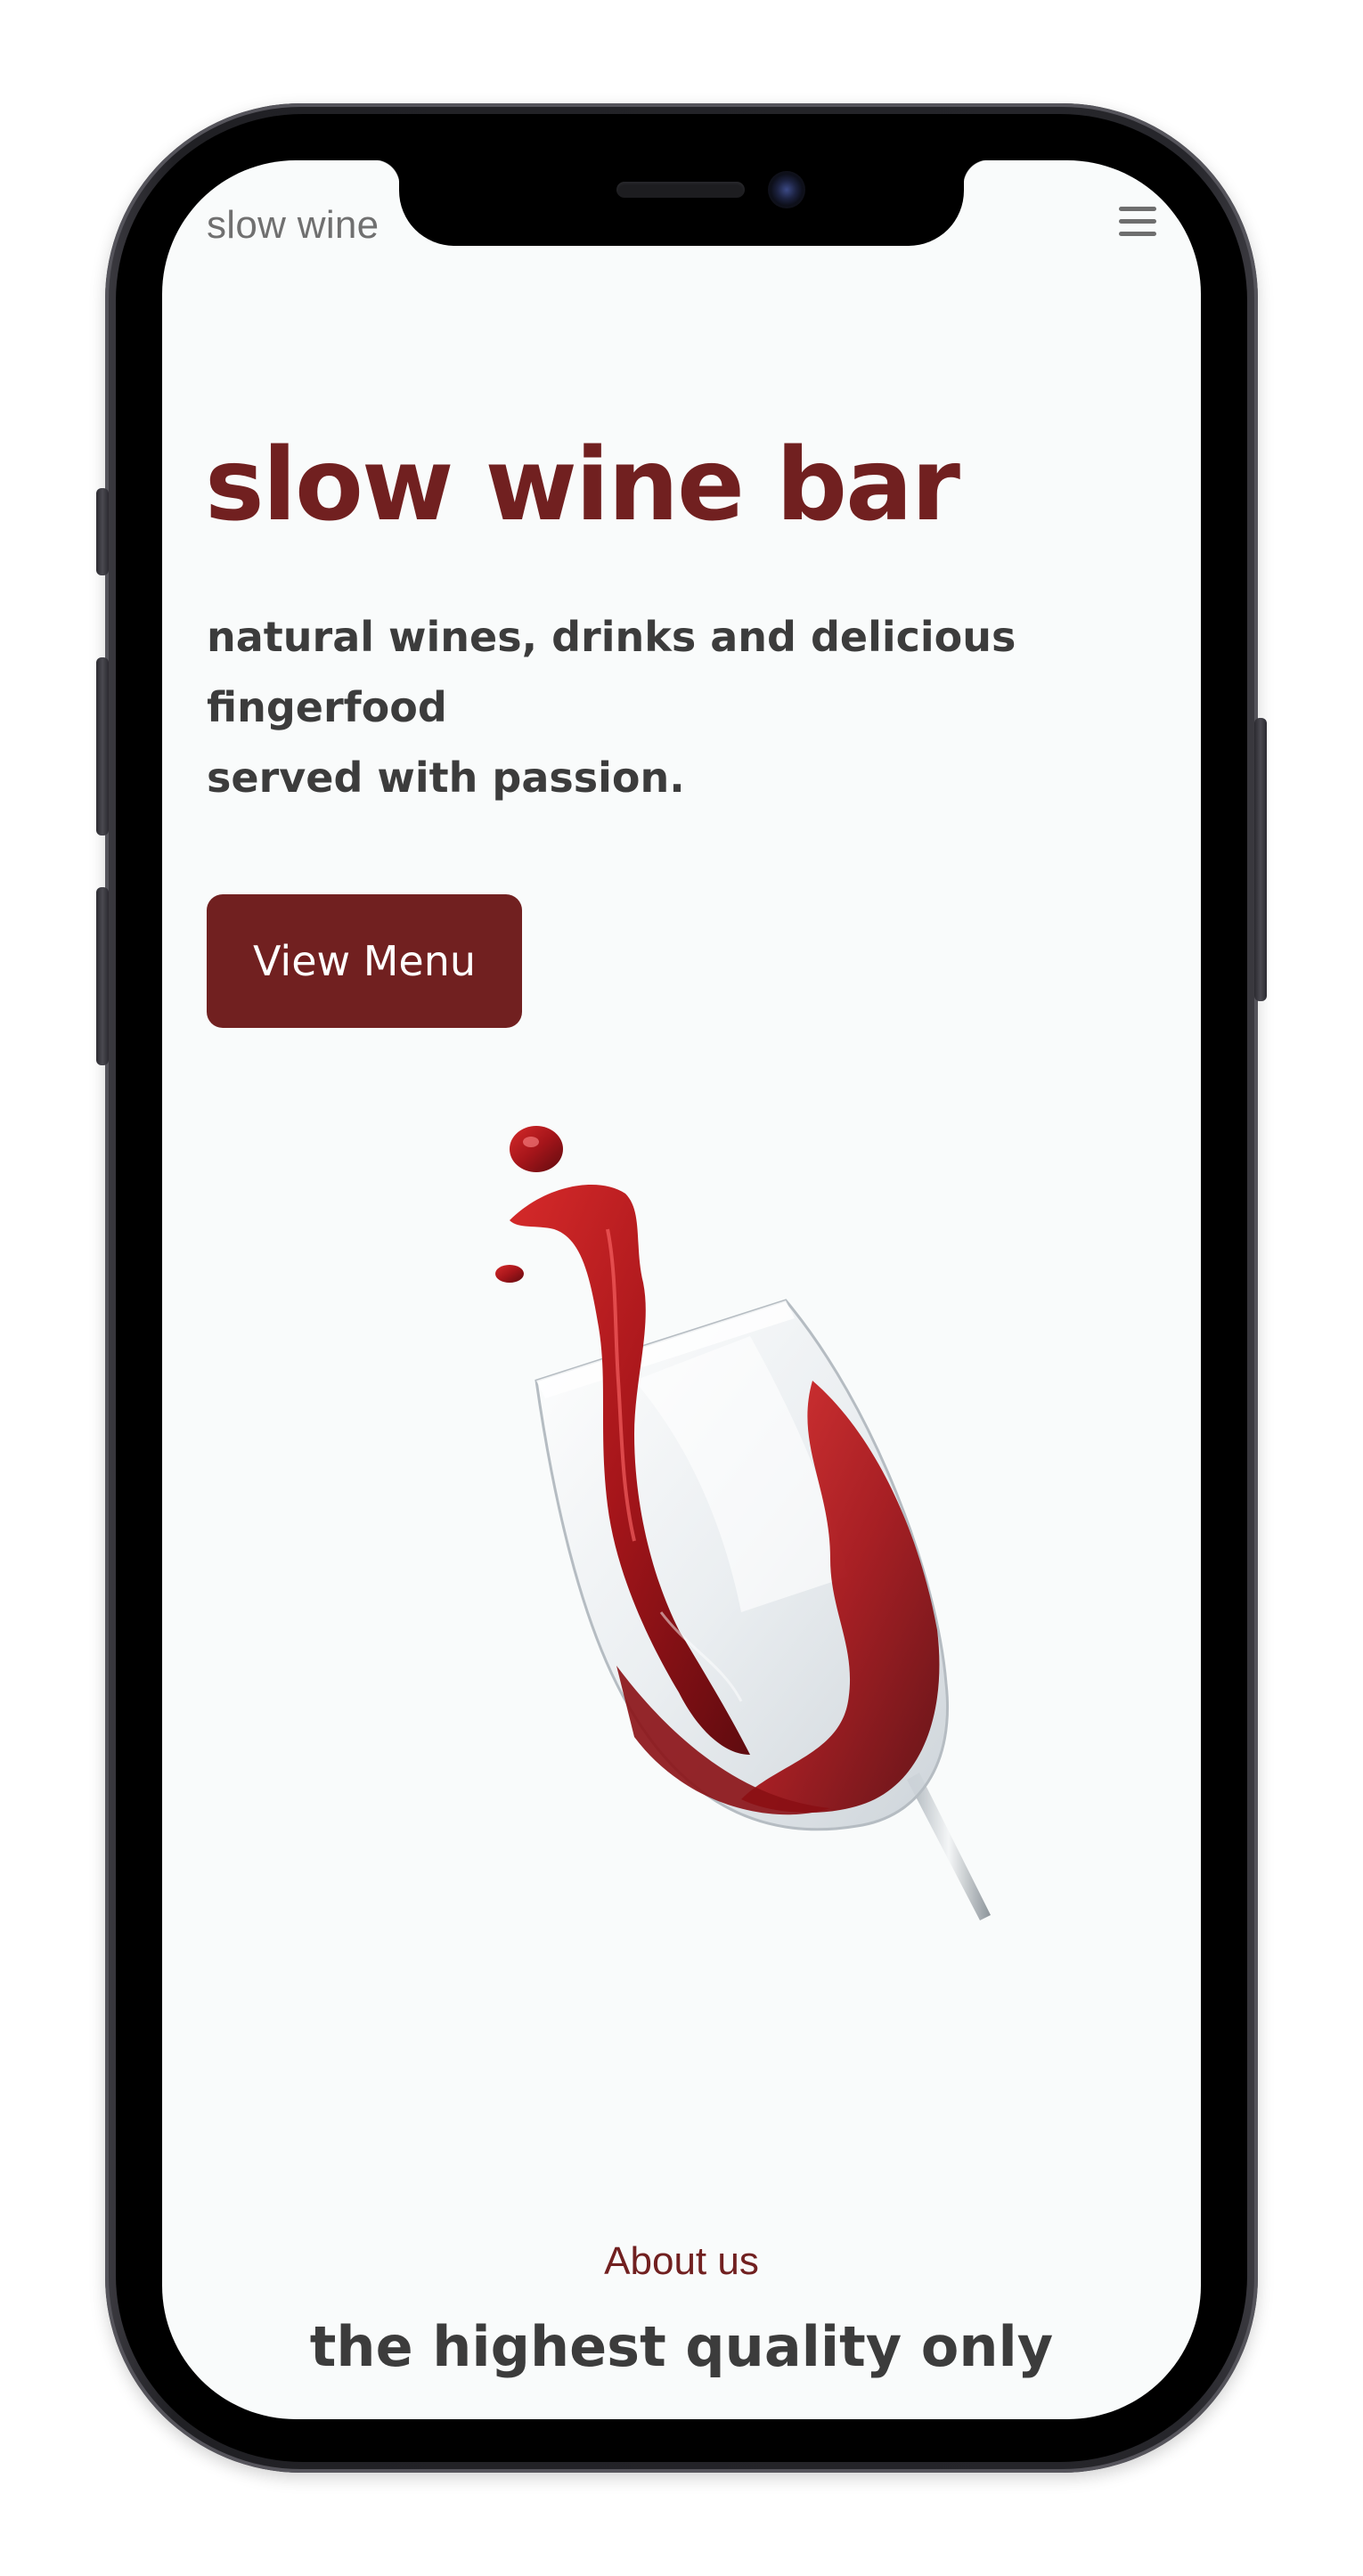 Image resolution: width=1363 pixels, height=2576 pixels. Describe the element at coordinates (583, 485) in the screenshot. I see `hero-title: slow wine bar` at that location.